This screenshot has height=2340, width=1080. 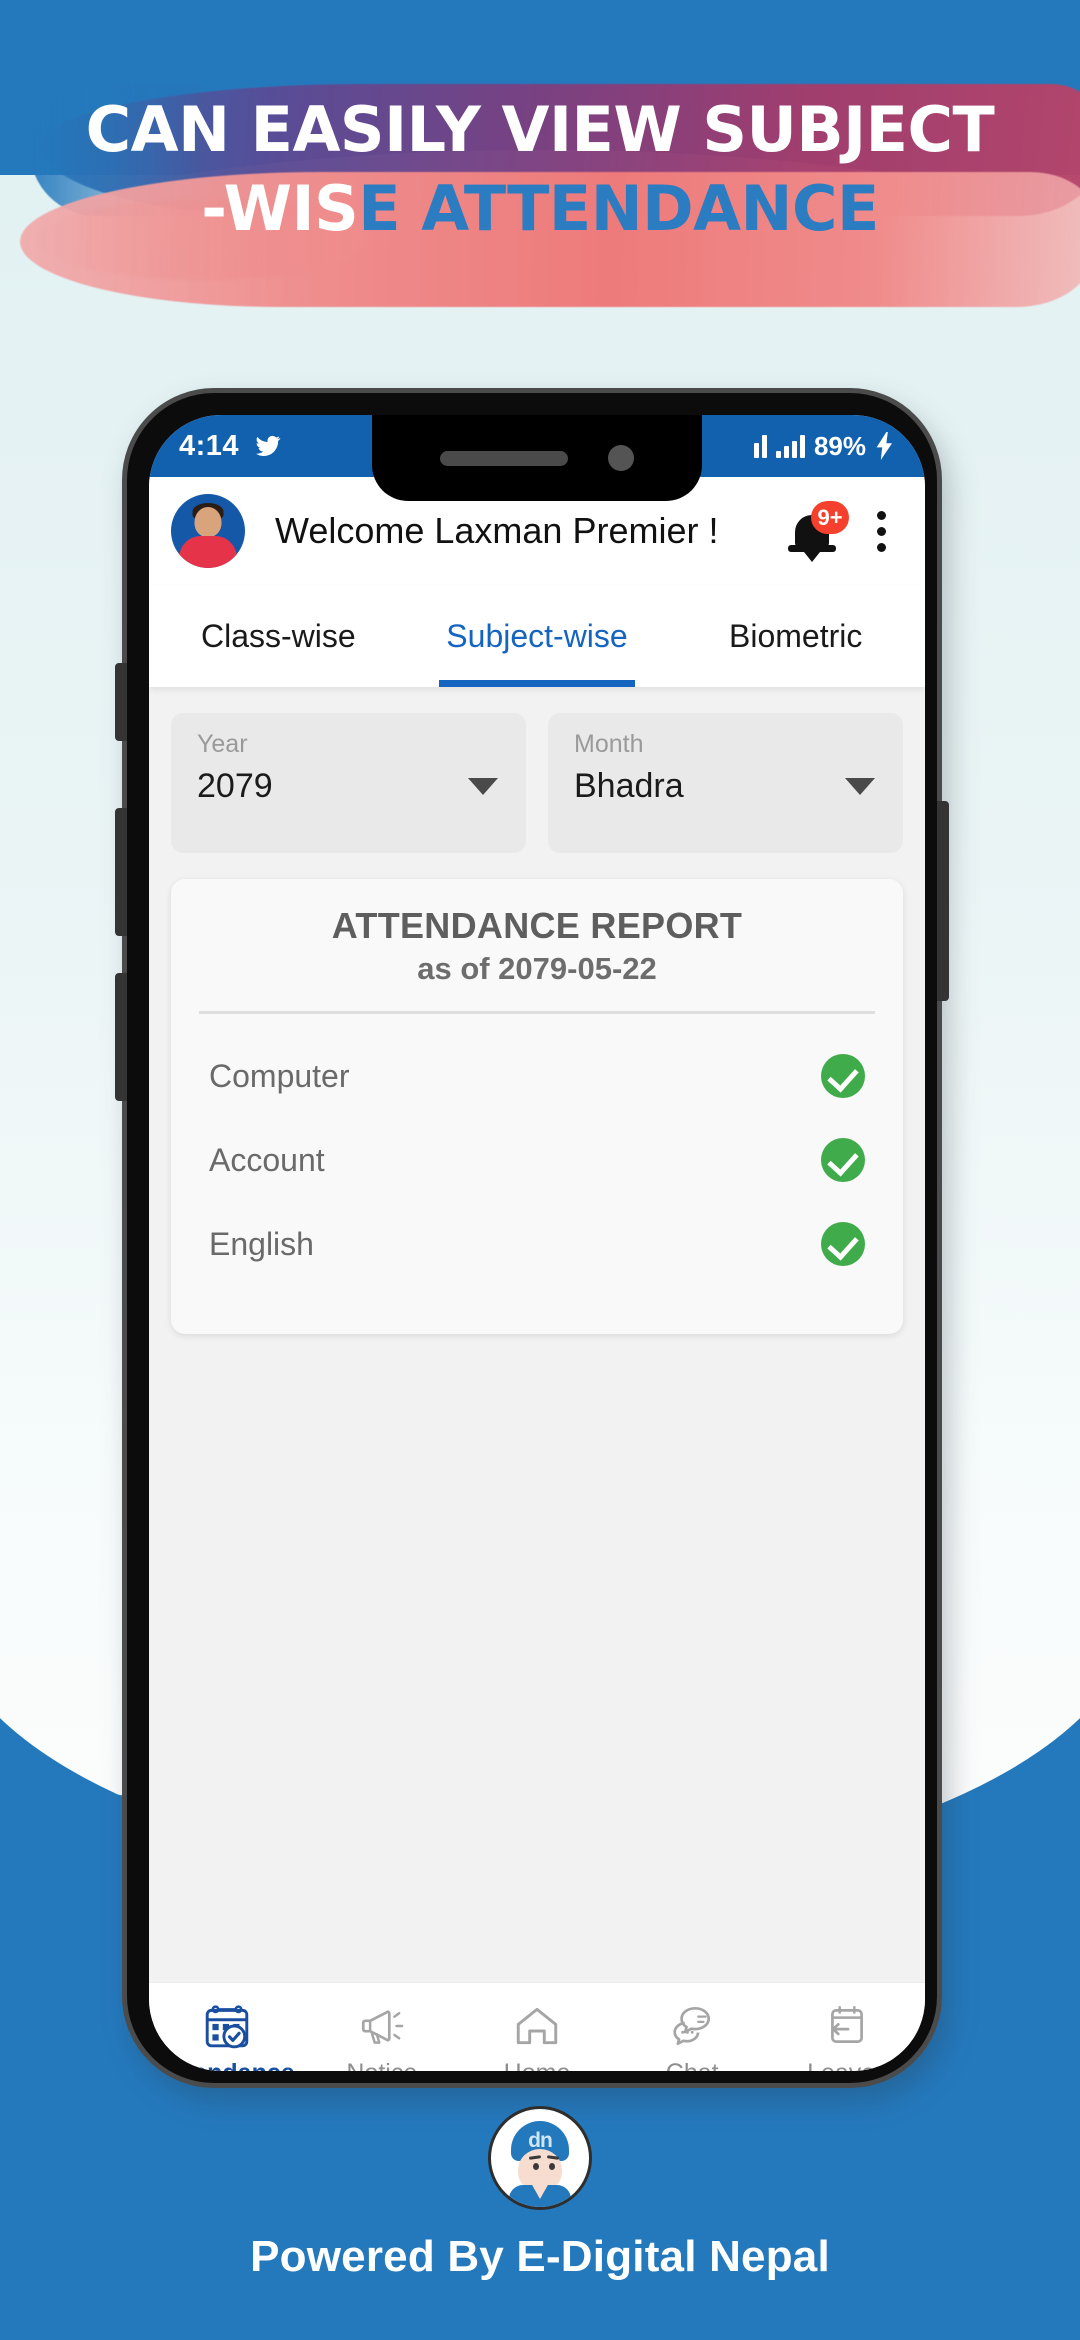 What do you see at coordinates (226, 2027) in the screenshot?
I see `calendar-check-icon` at bounding box center [226, 2027].